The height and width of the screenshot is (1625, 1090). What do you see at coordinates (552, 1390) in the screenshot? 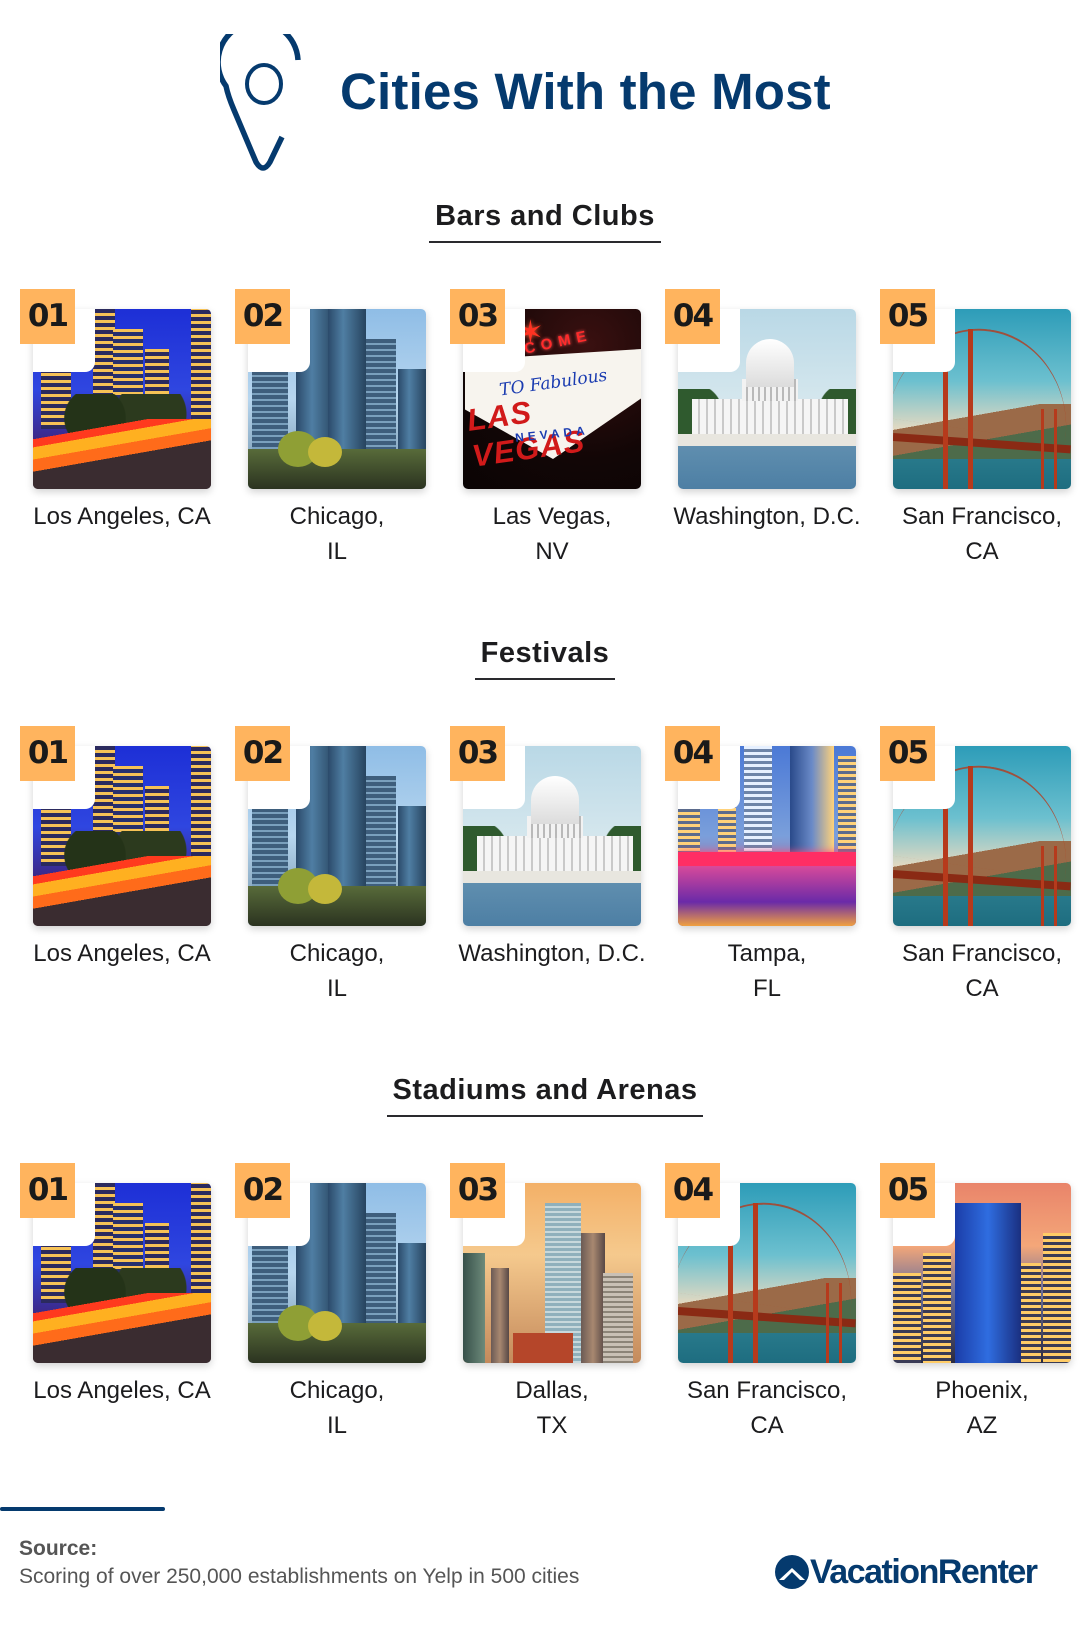
I see `city-name: Dallas,` at bounding box center [552, 1390].